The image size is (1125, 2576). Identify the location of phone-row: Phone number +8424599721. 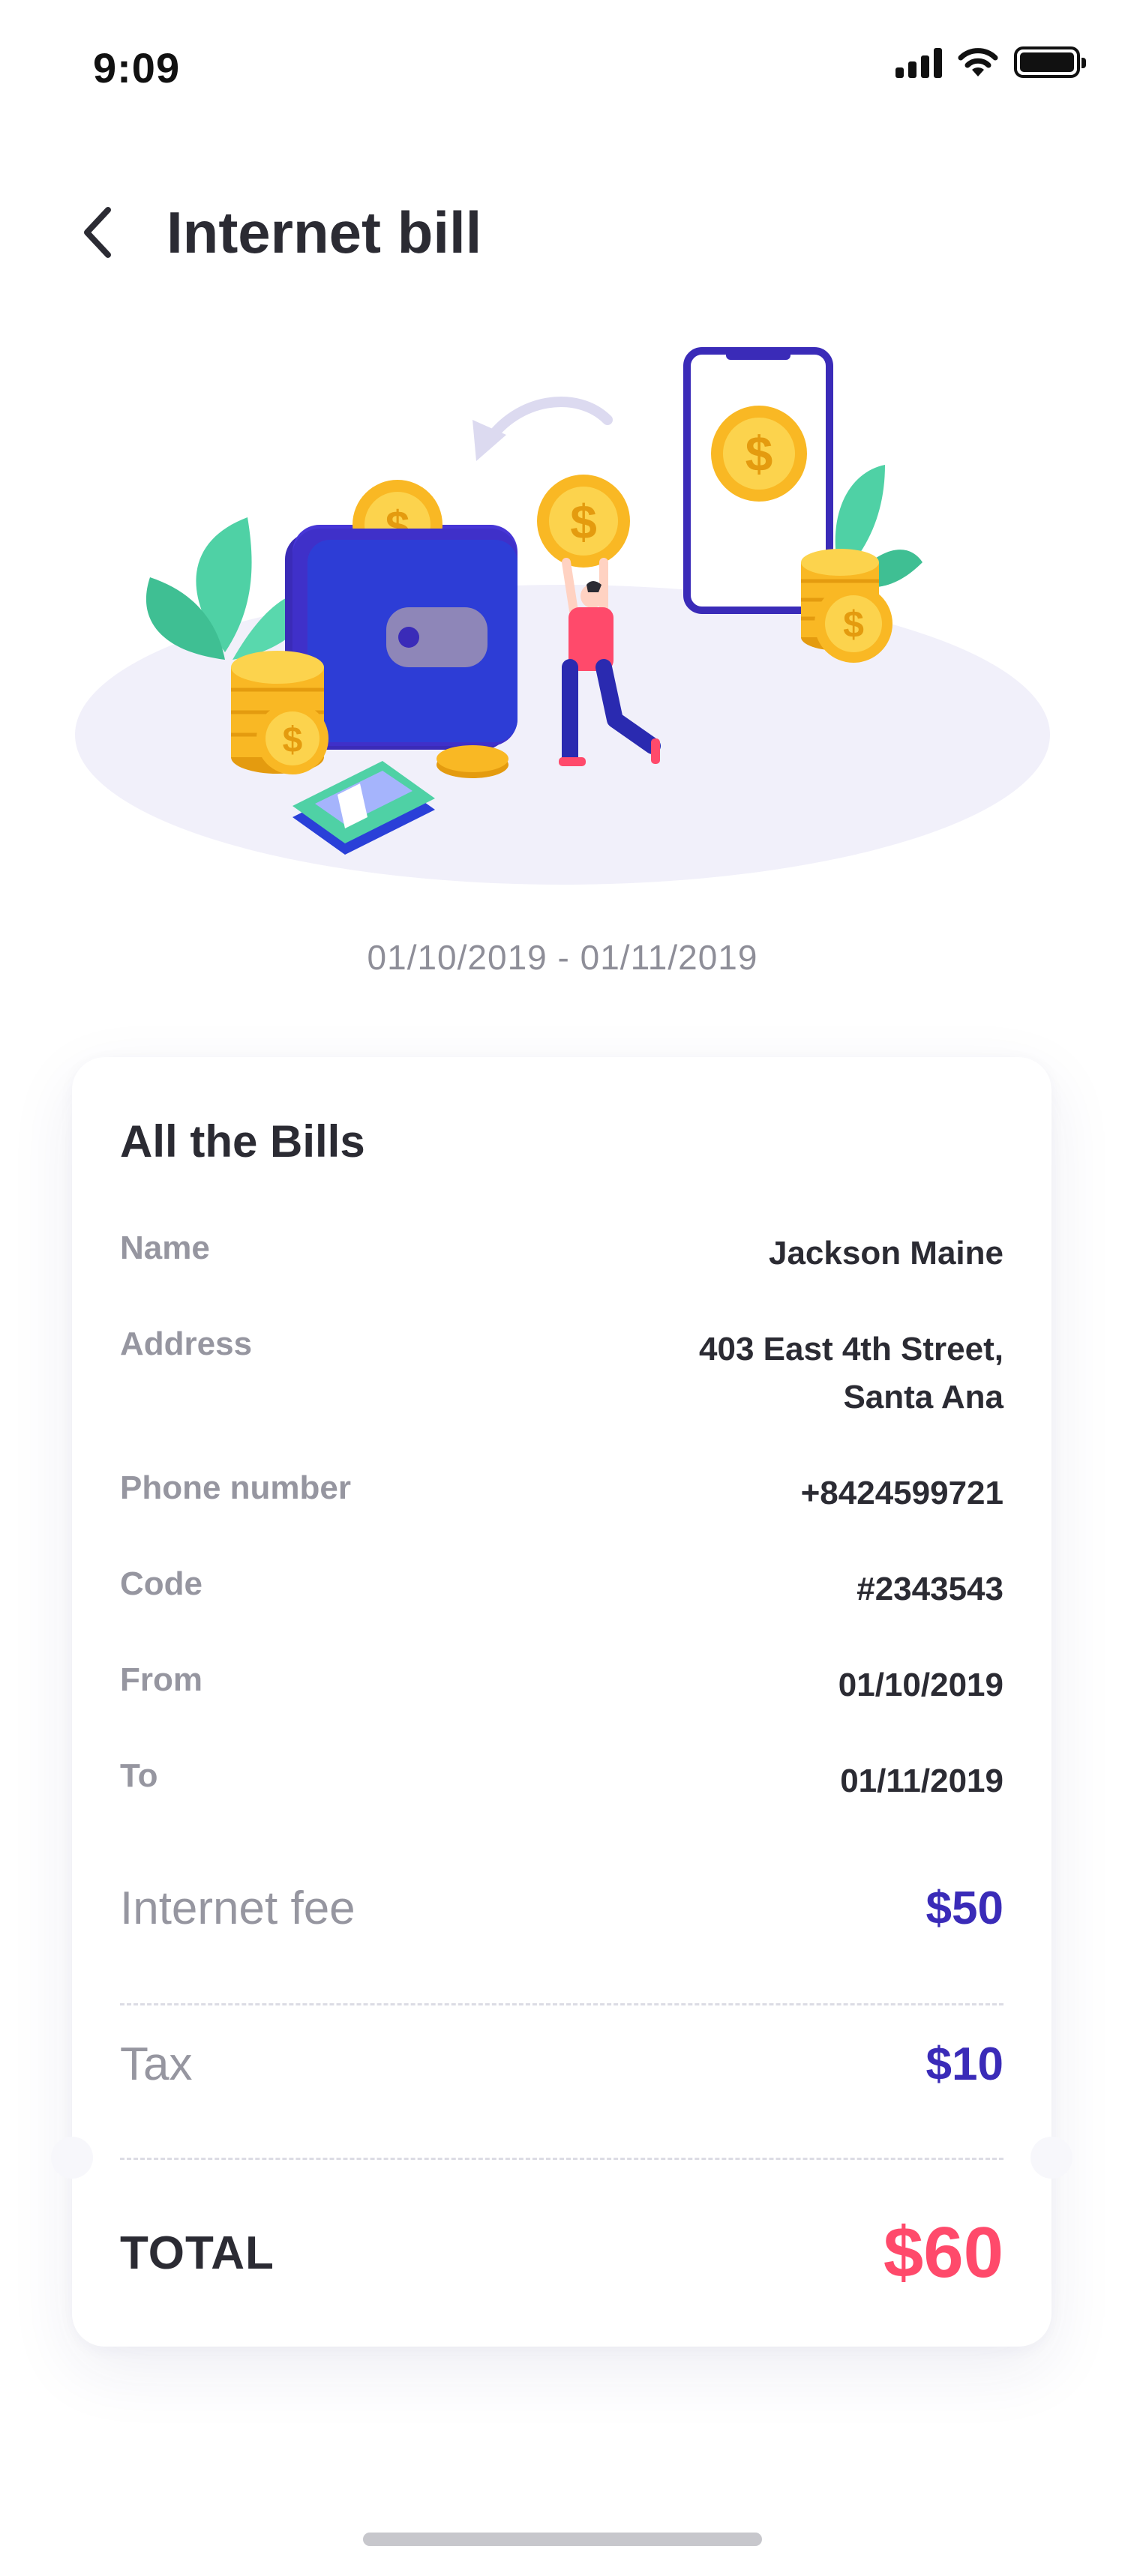
(562, 1493).